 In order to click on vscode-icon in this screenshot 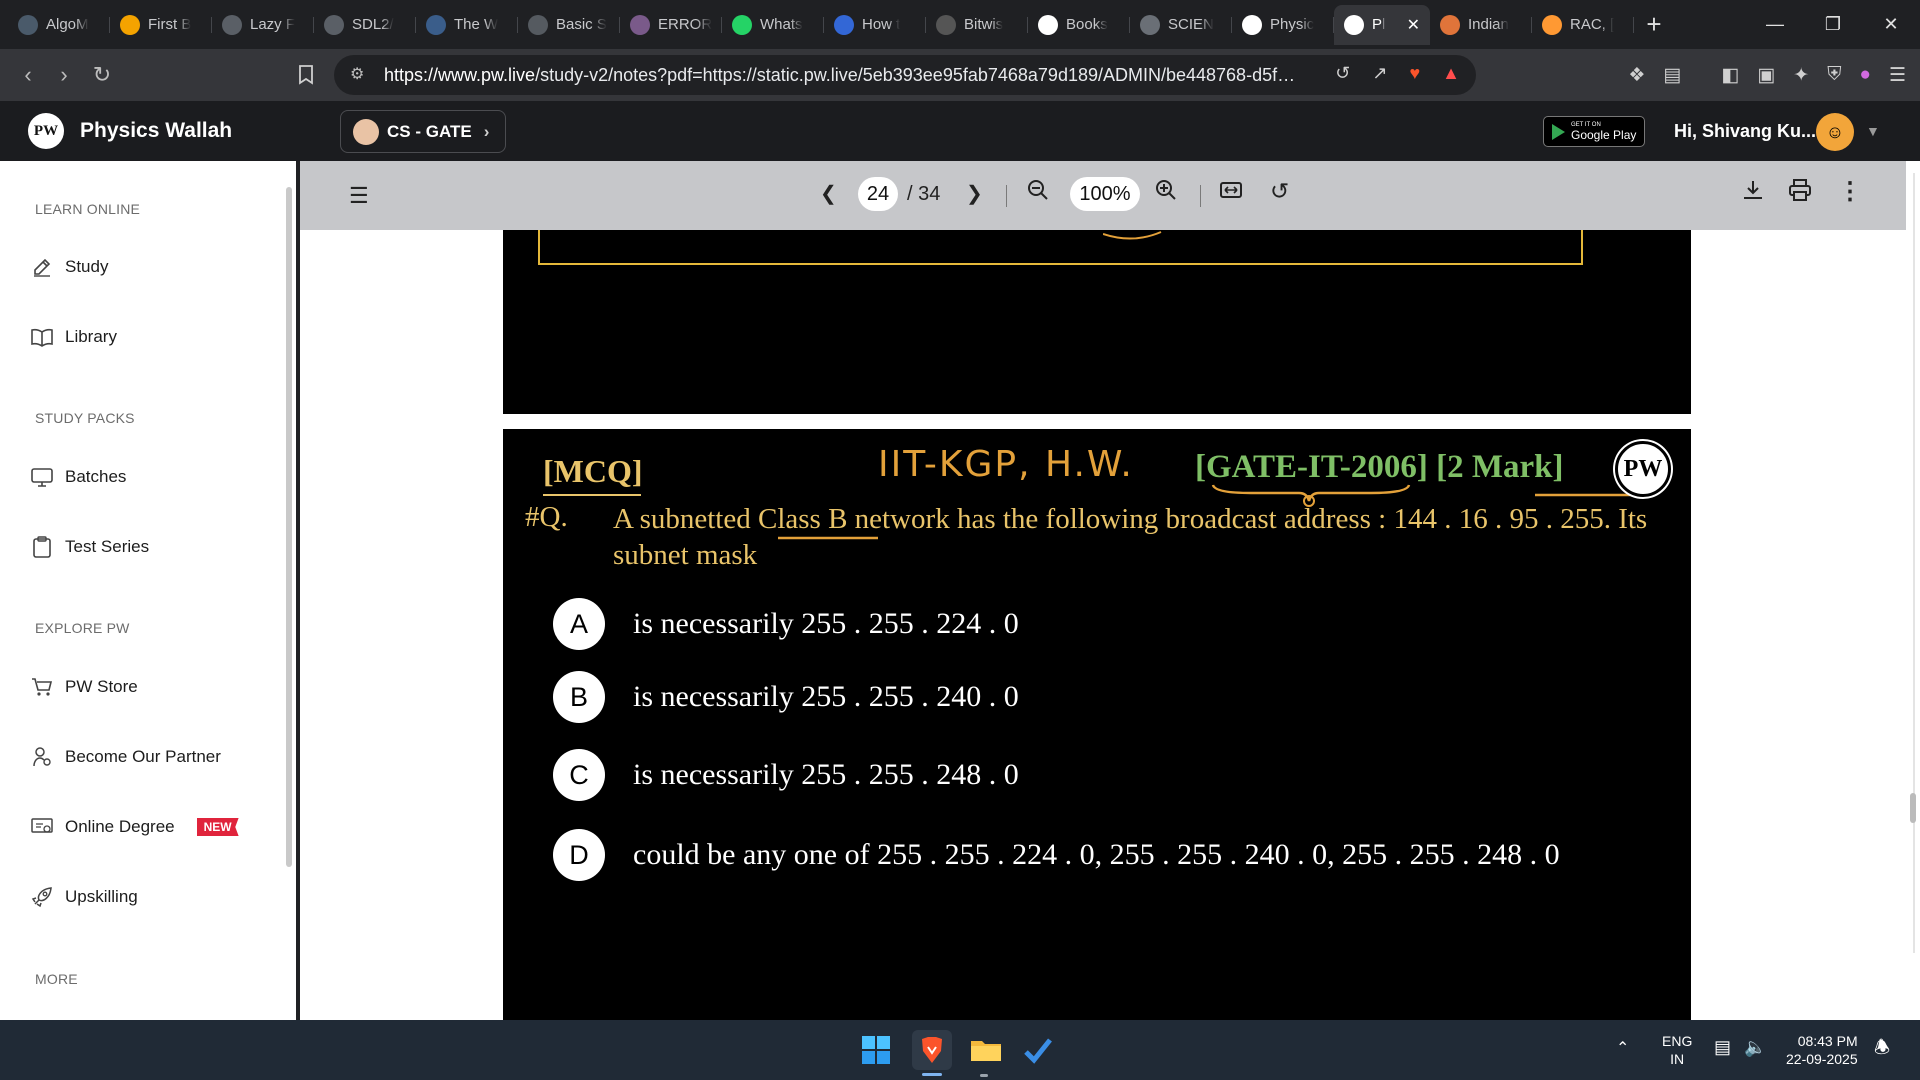, I will do `click(1038, 1050)`.